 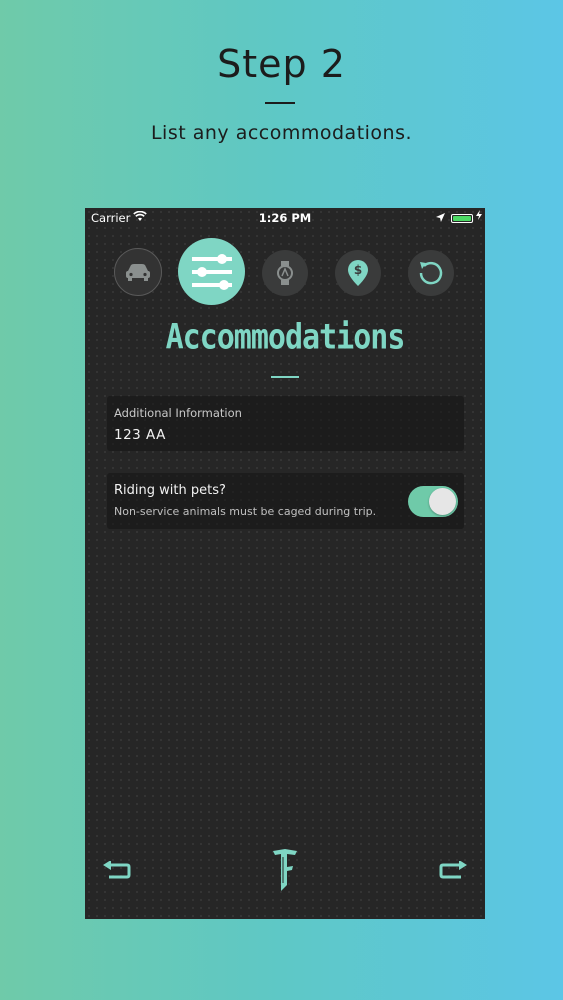 I want to click on step-time-button, so click(x=285, y=273).